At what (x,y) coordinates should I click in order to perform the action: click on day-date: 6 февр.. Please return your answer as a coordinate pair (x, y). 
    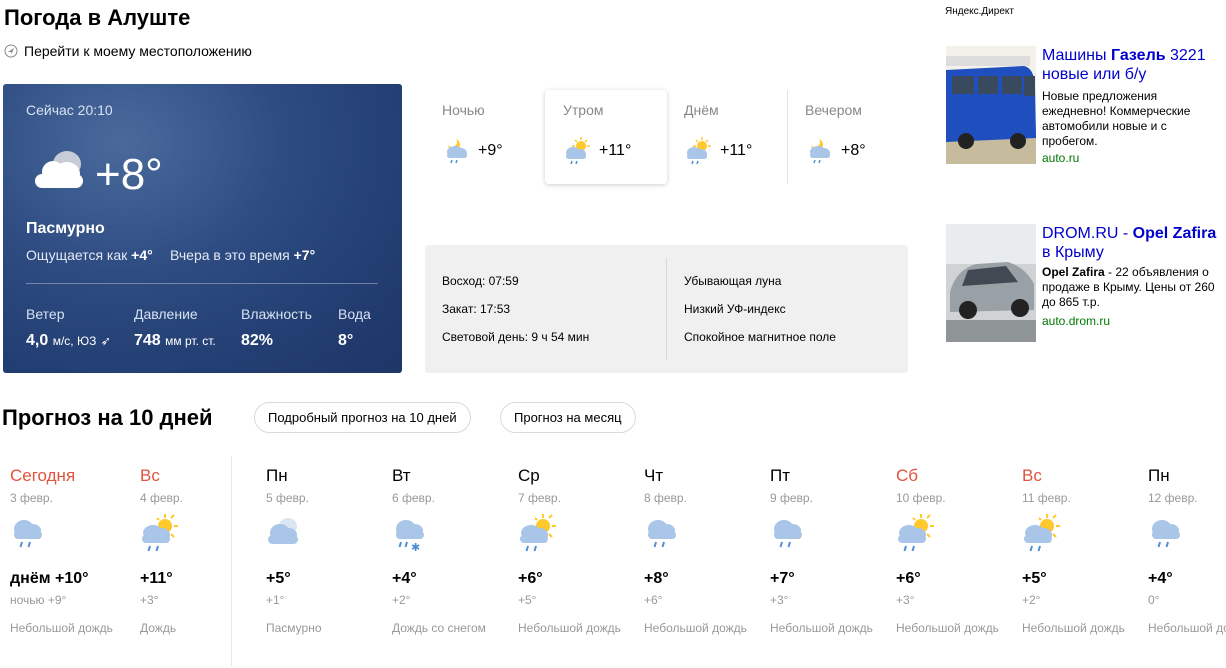
    Looking at the image, I should click on (413, 498).